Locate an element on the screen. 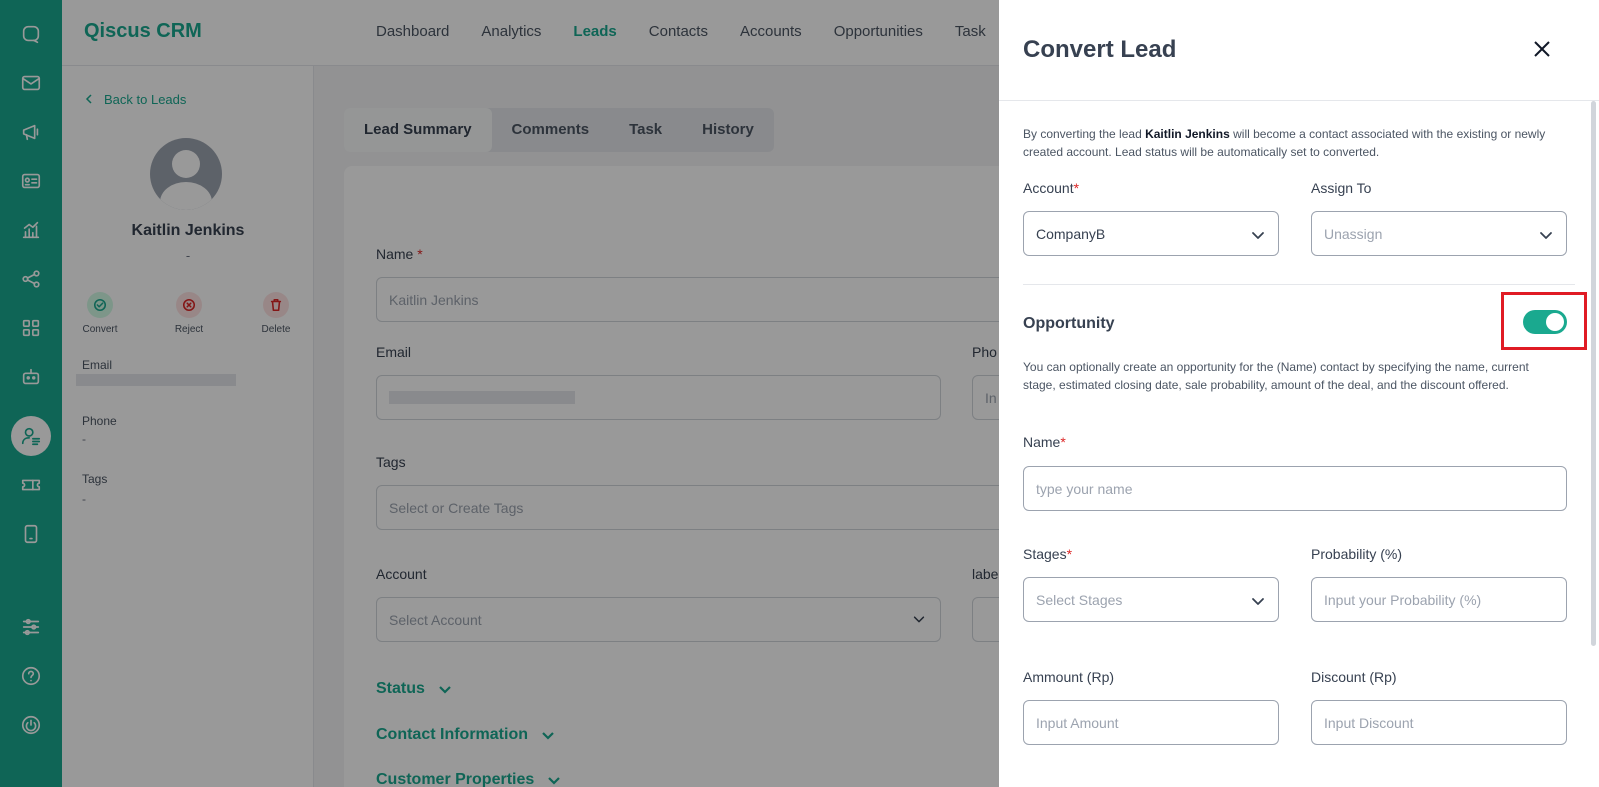 The height and width of the screenshot is (787, 1599). drawer-header-divider is located at coordinates (1299, 100).